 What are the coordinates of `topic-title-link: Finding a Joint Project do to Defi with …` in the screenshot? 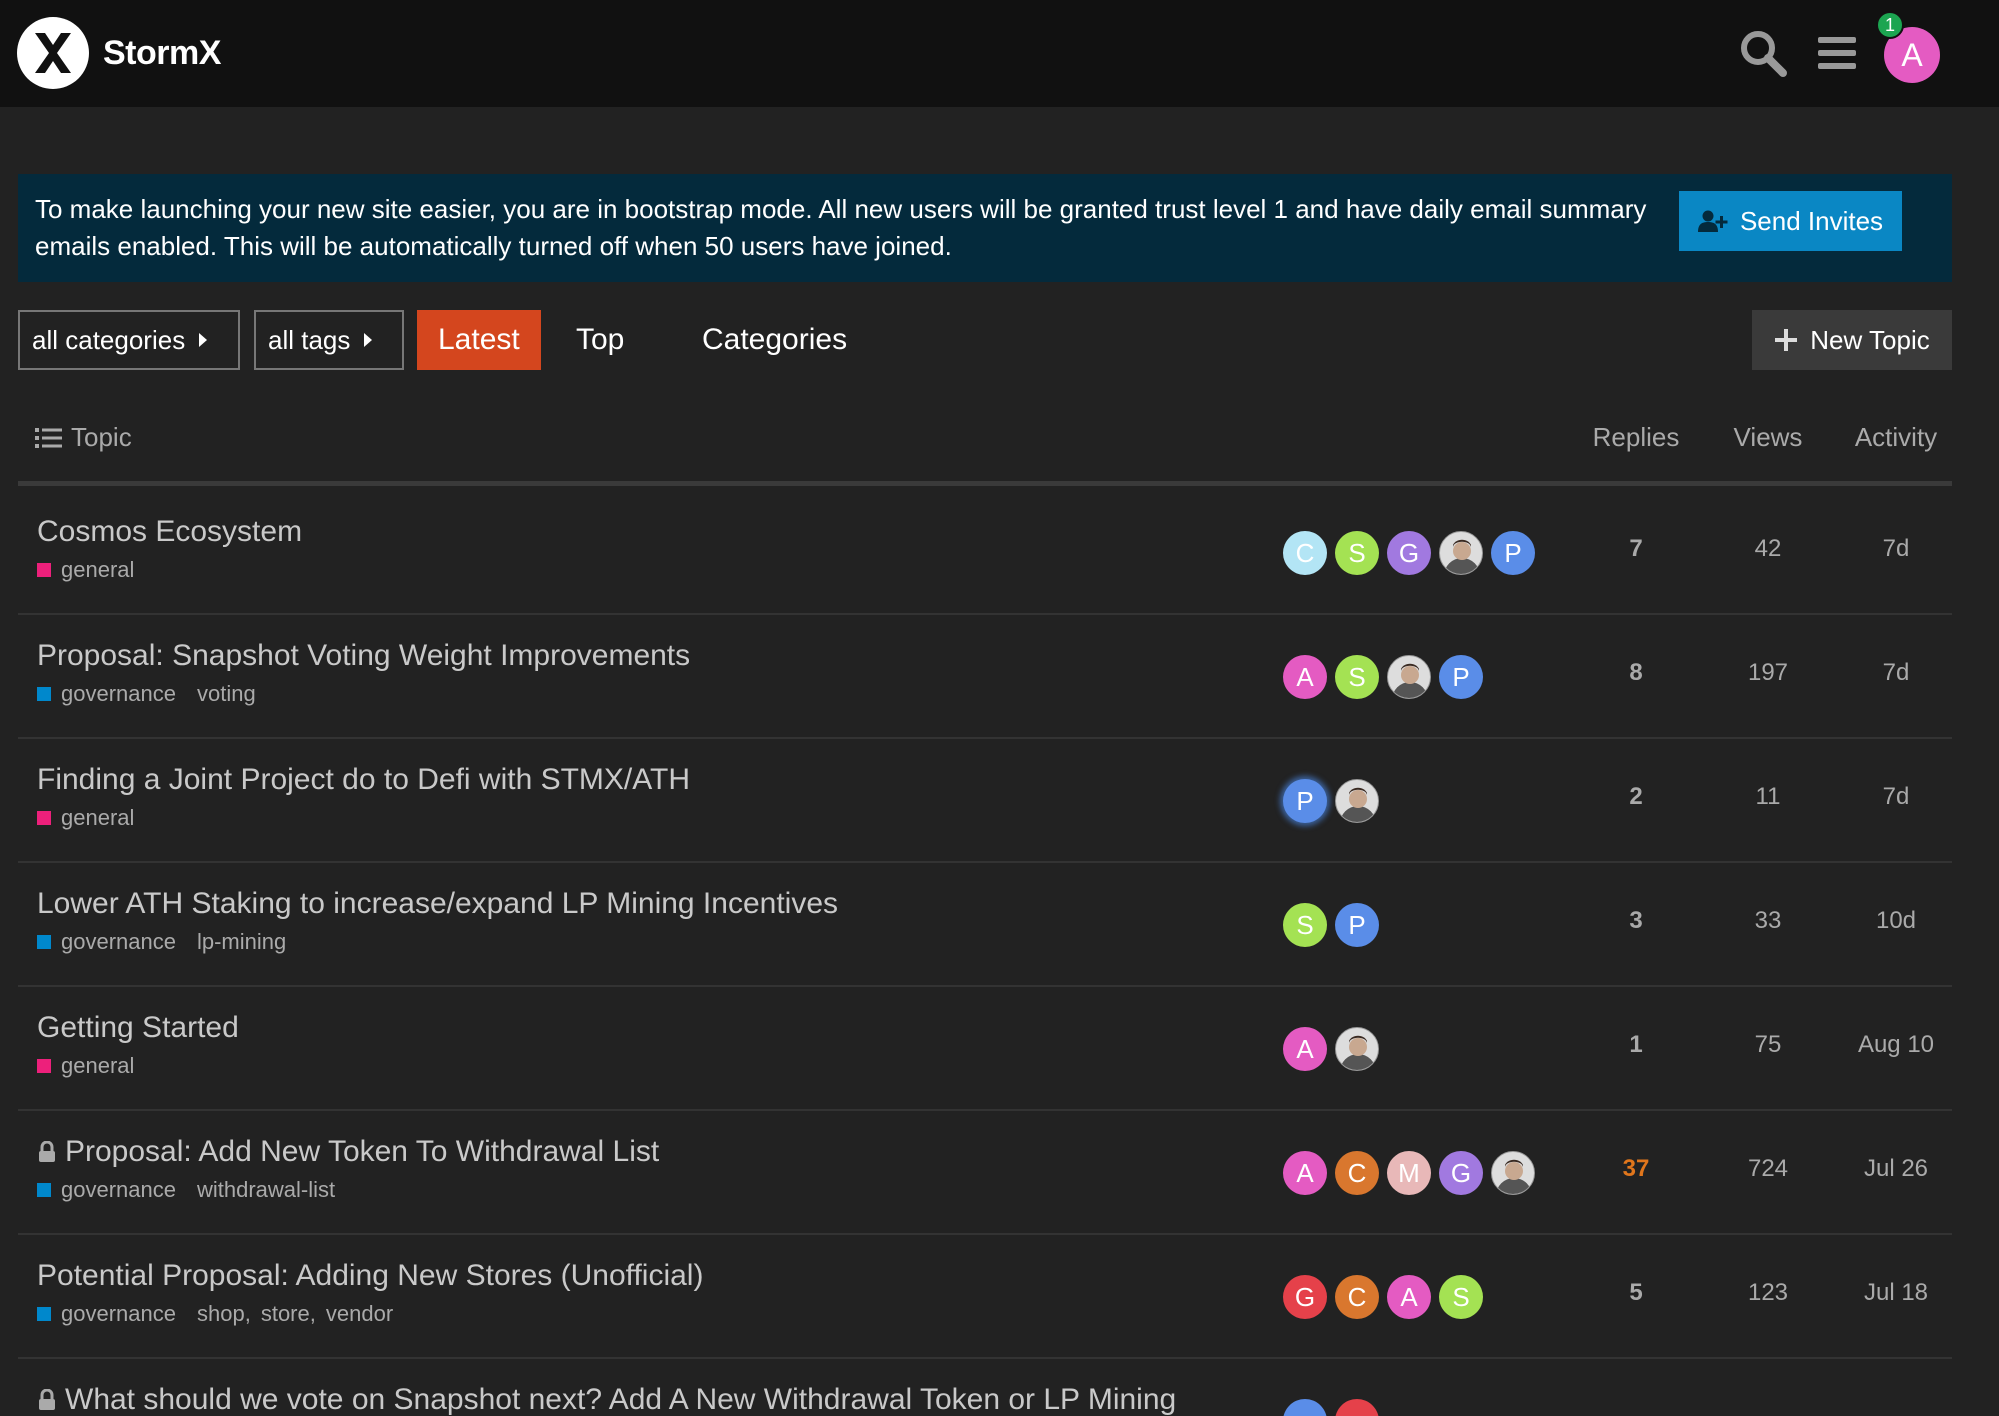 It's located at (363, 780).